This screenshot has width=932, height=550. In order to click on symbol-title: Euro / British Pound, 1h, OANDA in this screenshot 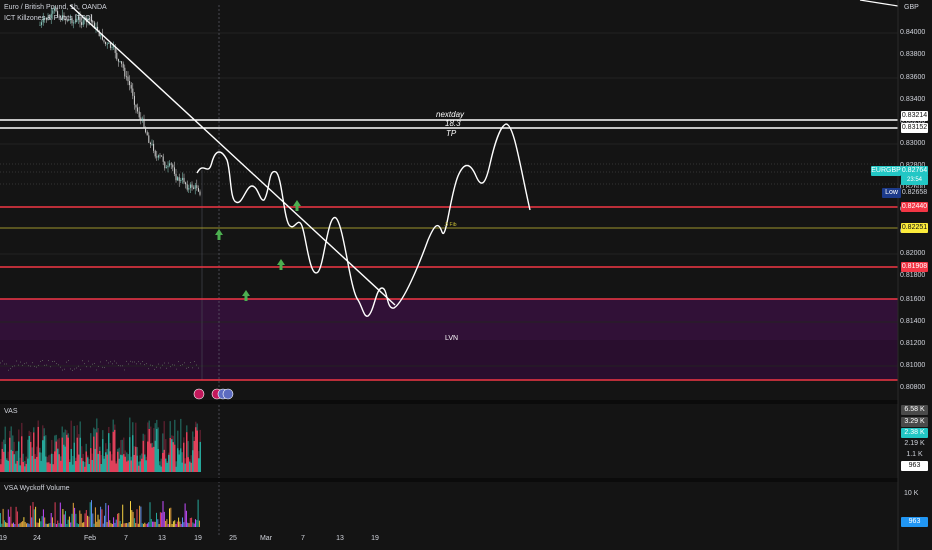, I will do `click(55, 7)`.